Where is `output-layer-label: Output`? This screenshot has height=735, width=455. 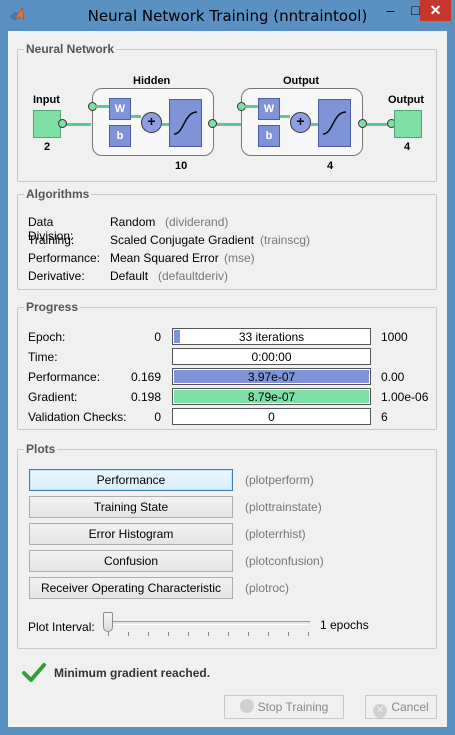 output-layer-label: Output is located at coordinates (301, 81).